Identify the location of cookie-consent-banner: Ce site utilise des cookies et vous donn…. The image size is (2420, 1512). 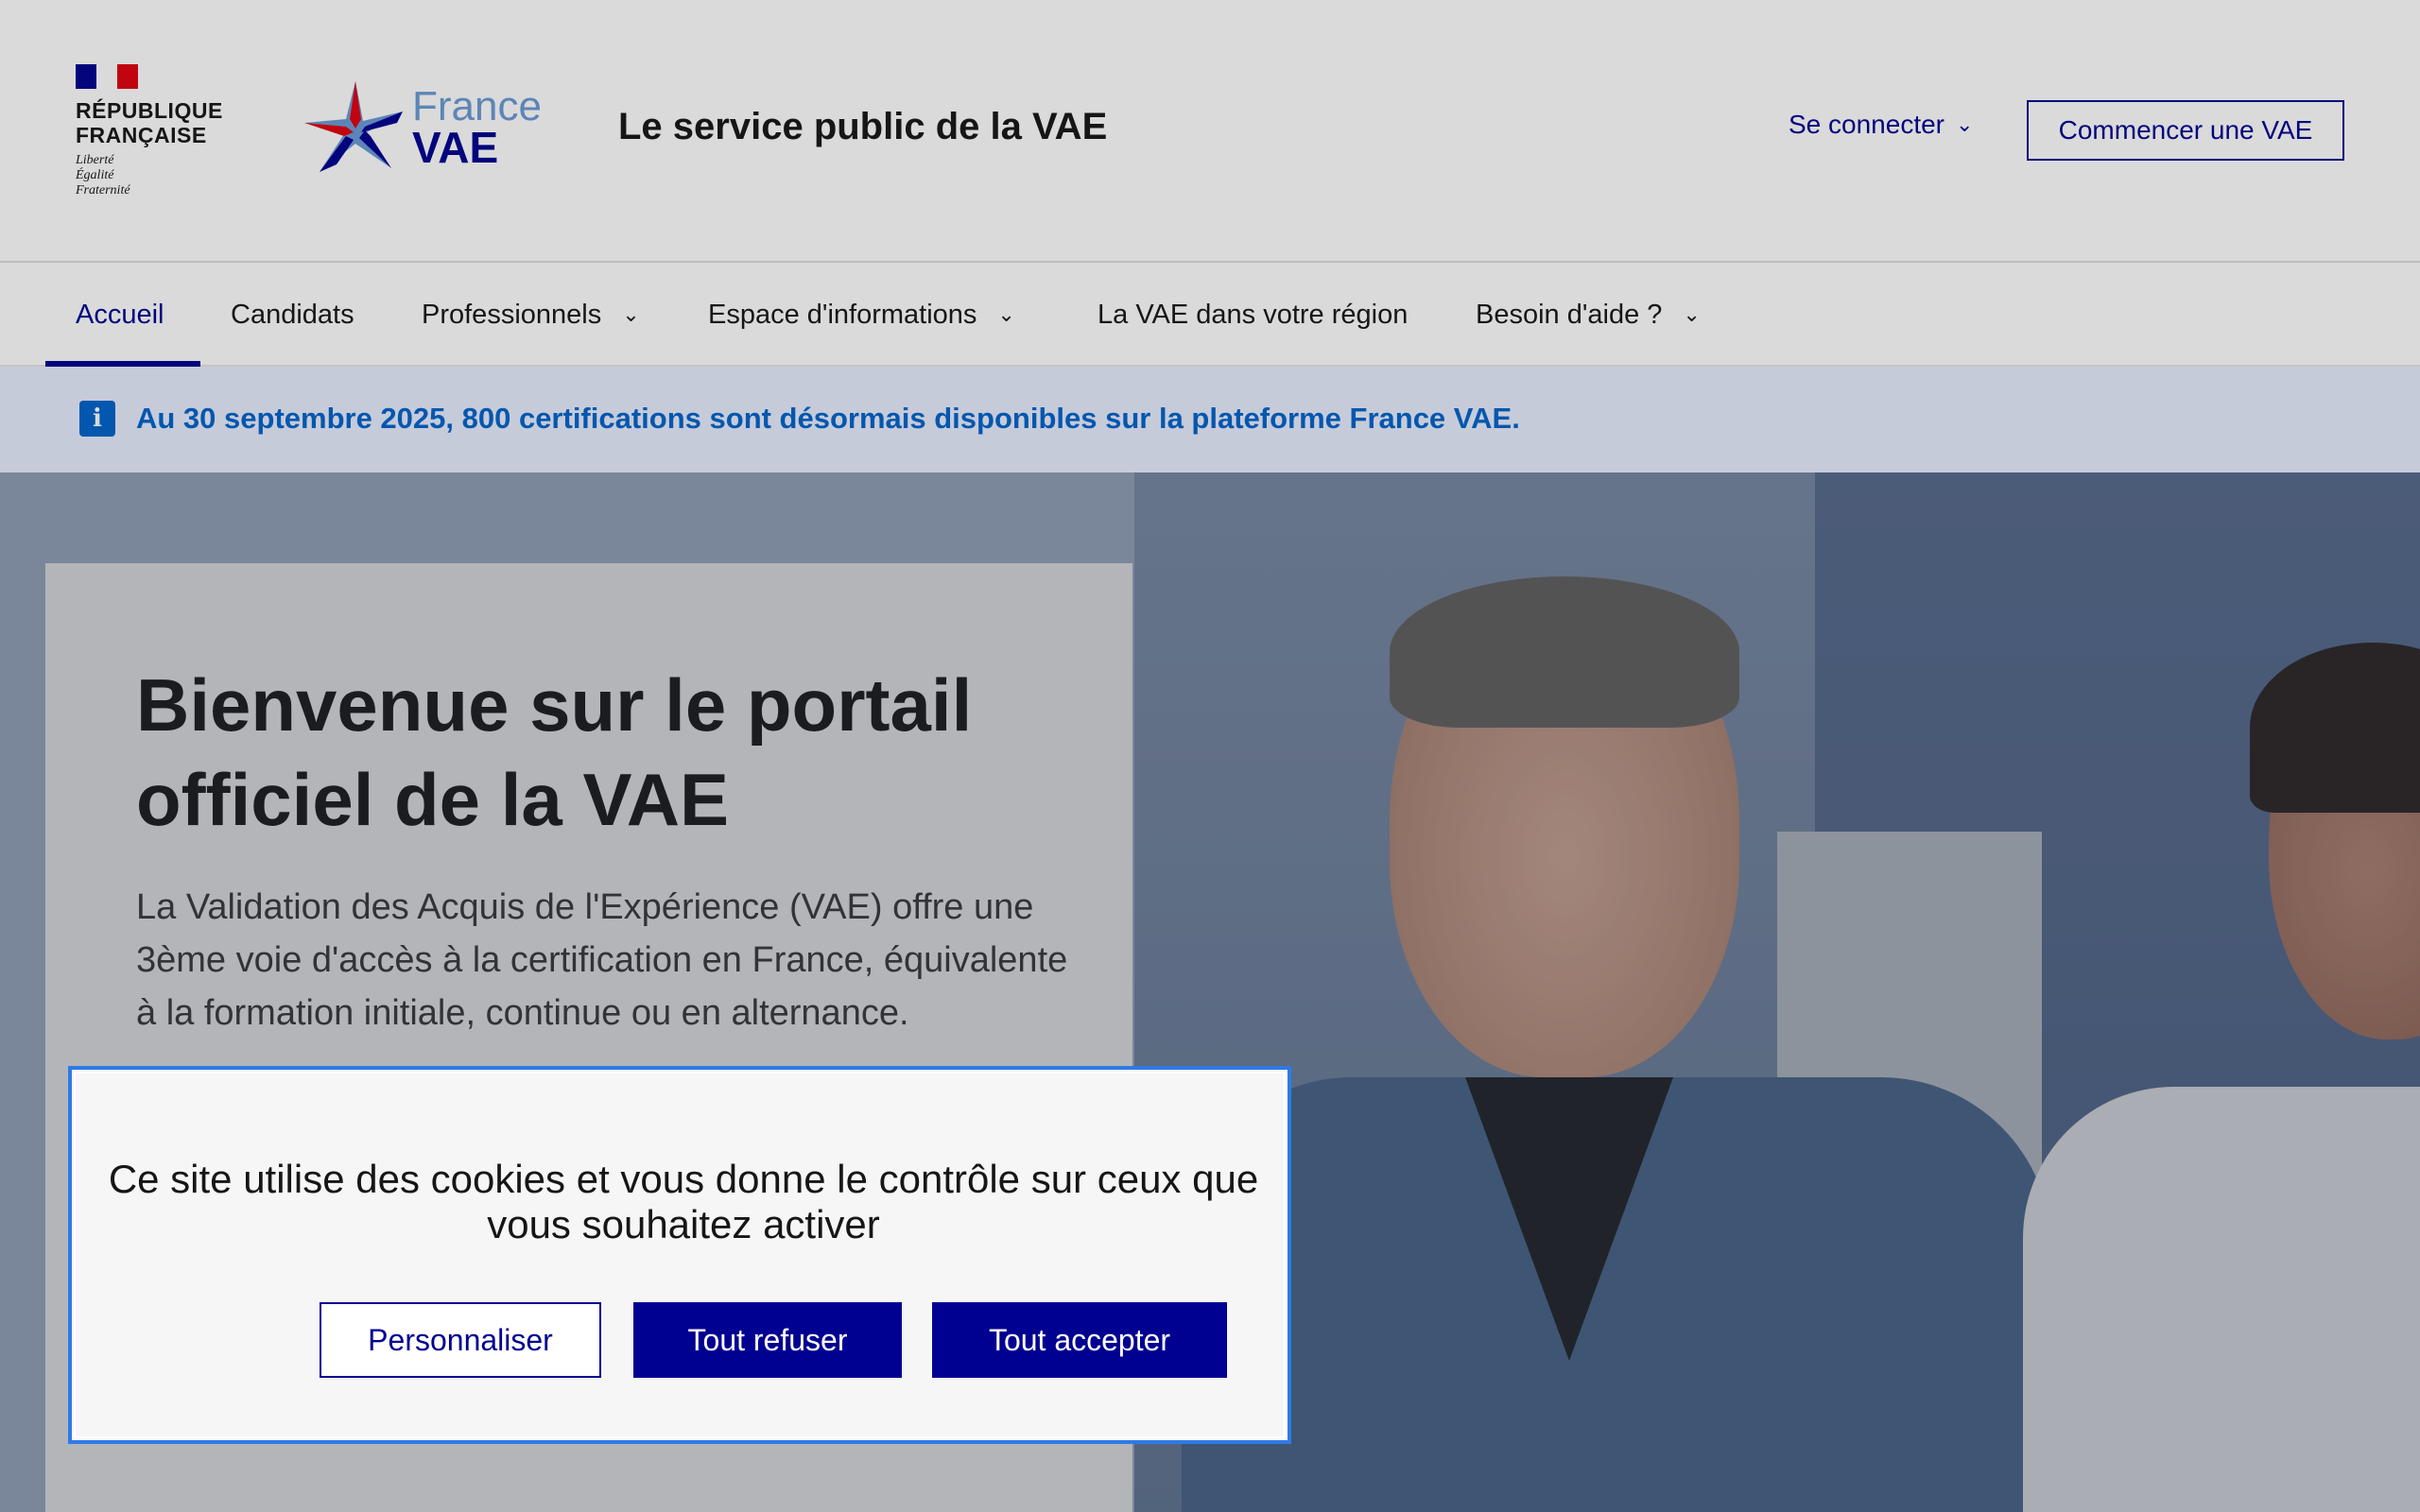
(679, 1255).